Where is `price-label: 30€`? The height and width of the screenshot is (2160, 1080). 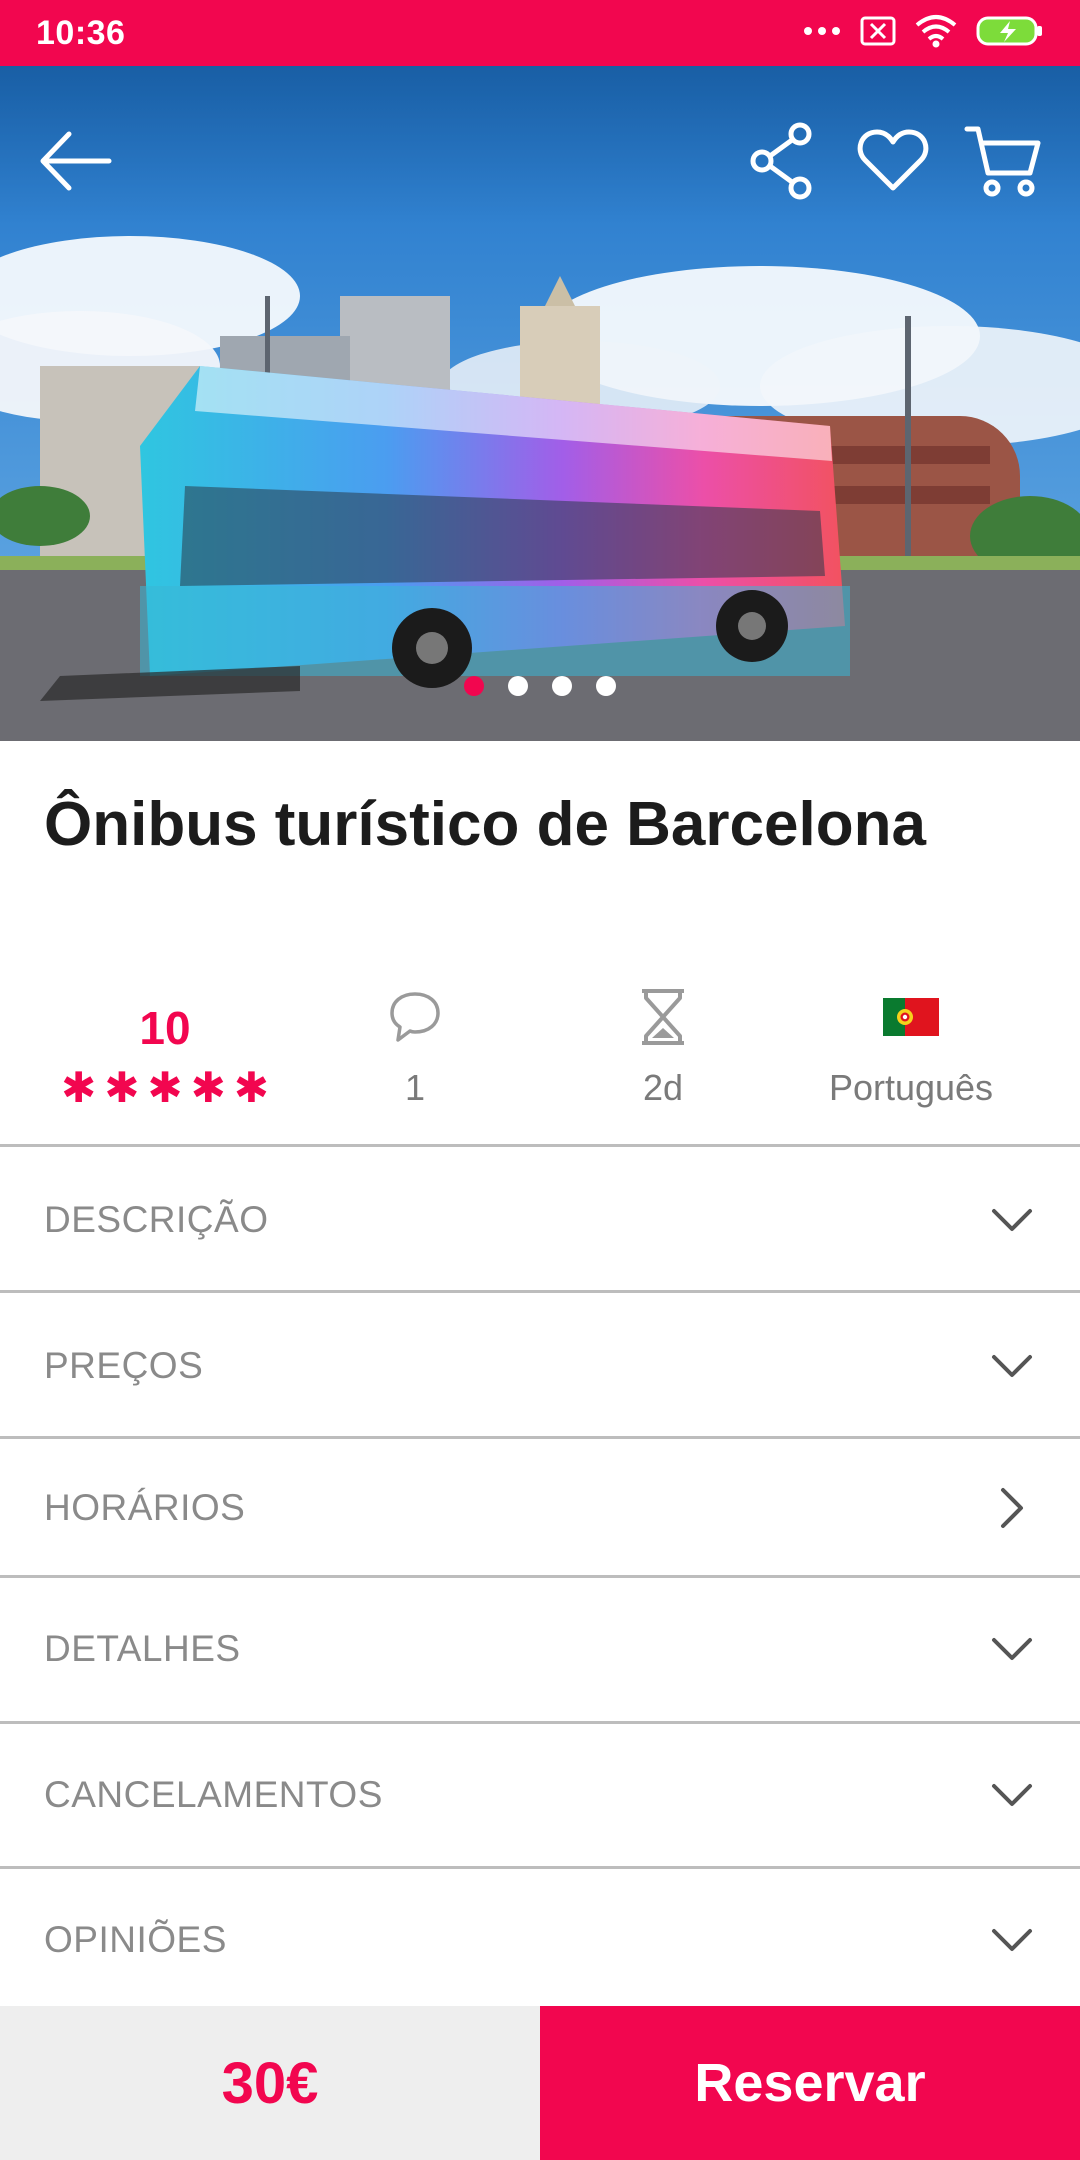 price-label: 30€ is located at coordinates (270, 2083).